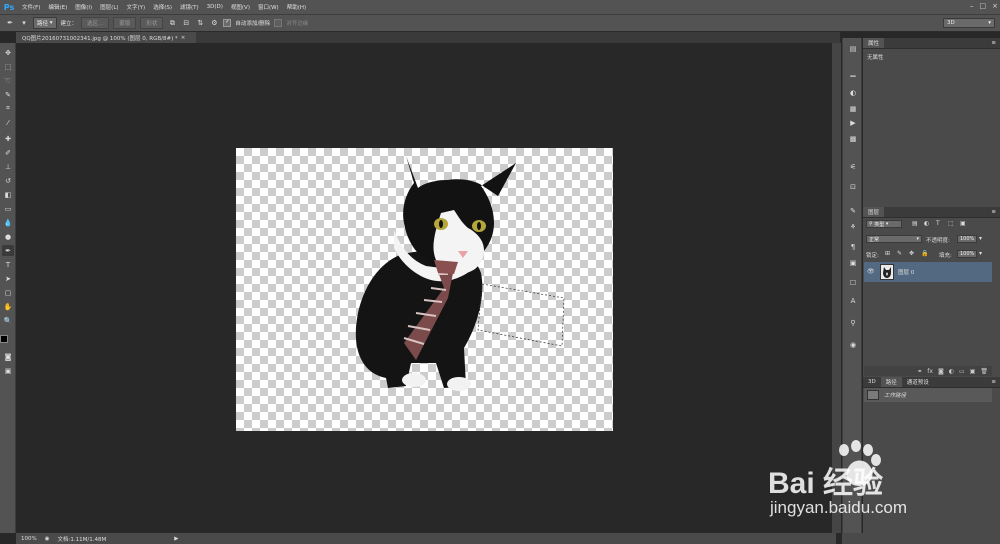  Describe the element at coordinates (8, 278) in the screenshot. I see `path-selection-tool-icon: ➤` at that location.